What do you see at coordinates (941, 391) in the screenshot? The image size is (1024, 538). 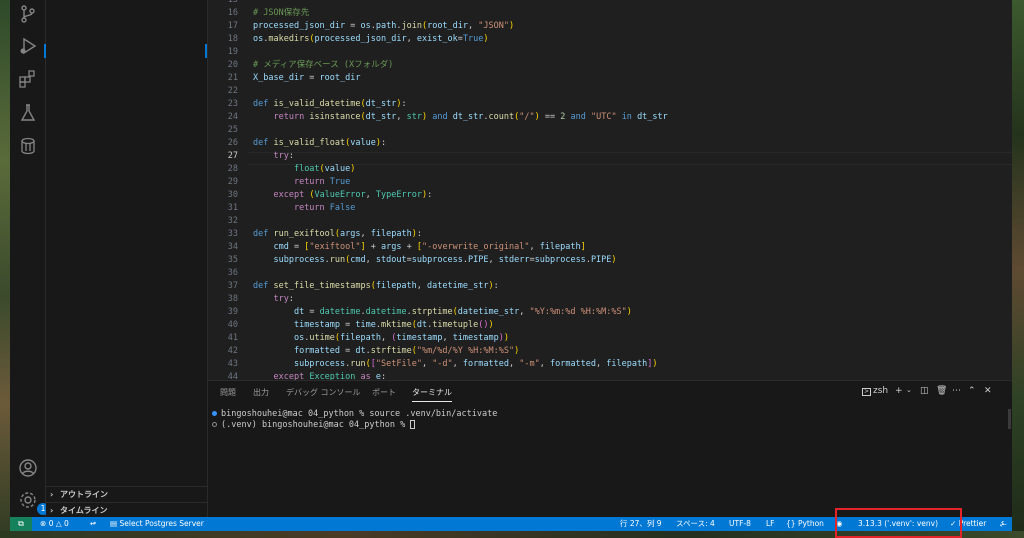 I see `trash-icon: 🗑` at bounding box center [941, 391].